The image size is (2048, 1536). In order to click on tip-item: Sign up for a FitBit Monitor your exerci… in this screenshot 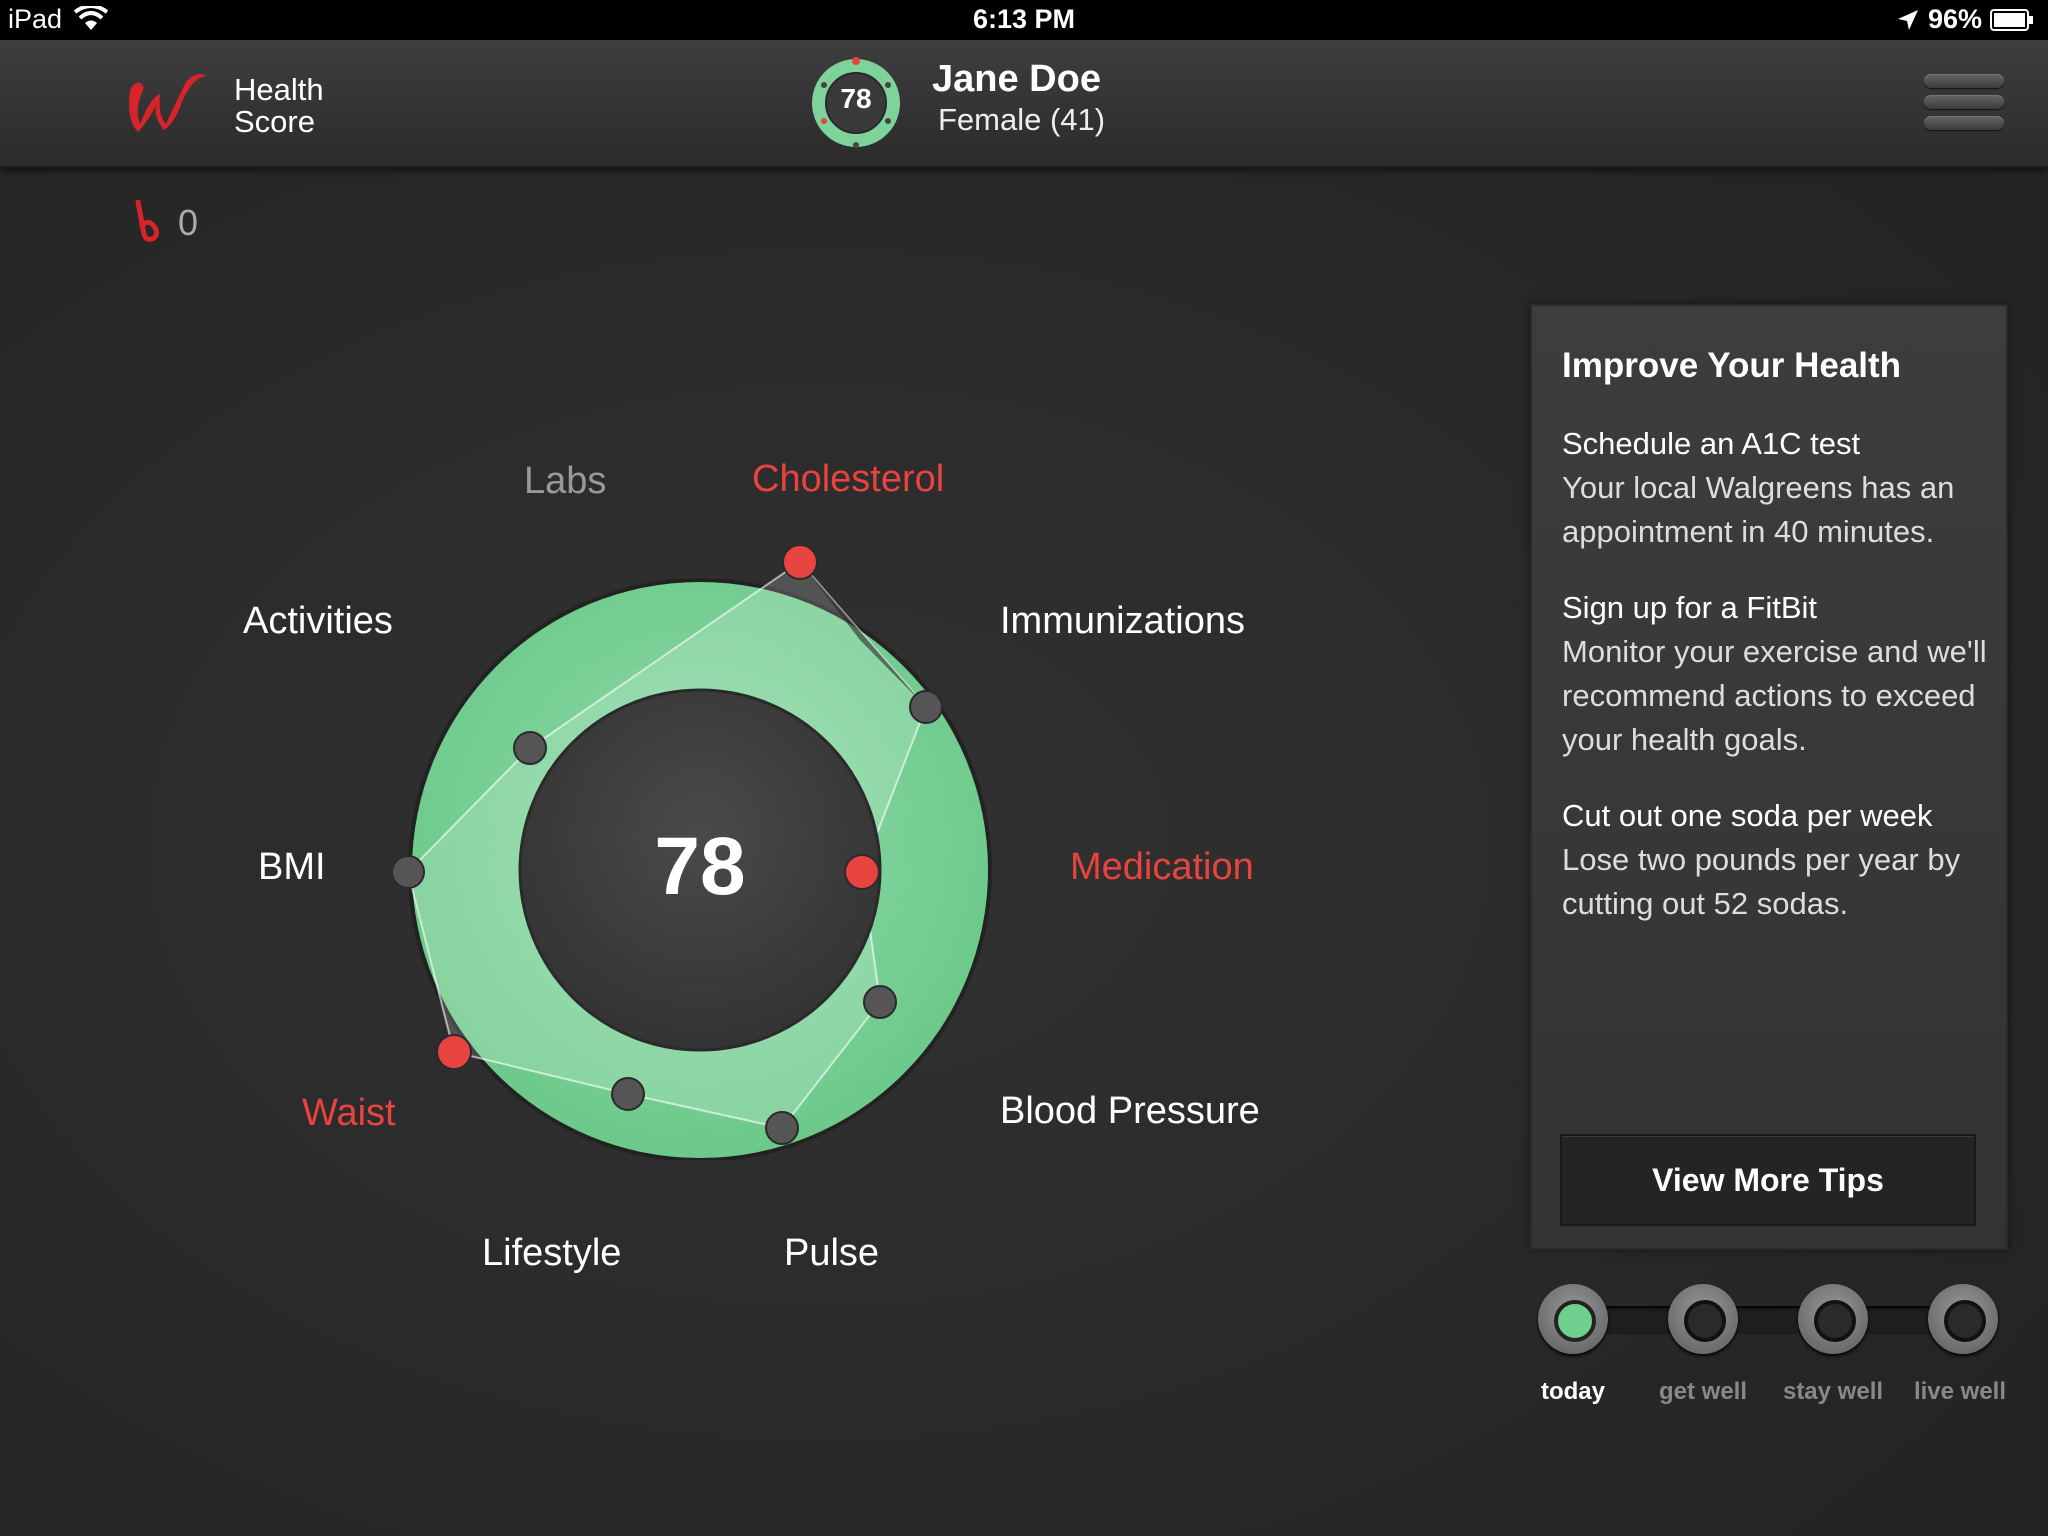, I will do `click(1777, 674)`.